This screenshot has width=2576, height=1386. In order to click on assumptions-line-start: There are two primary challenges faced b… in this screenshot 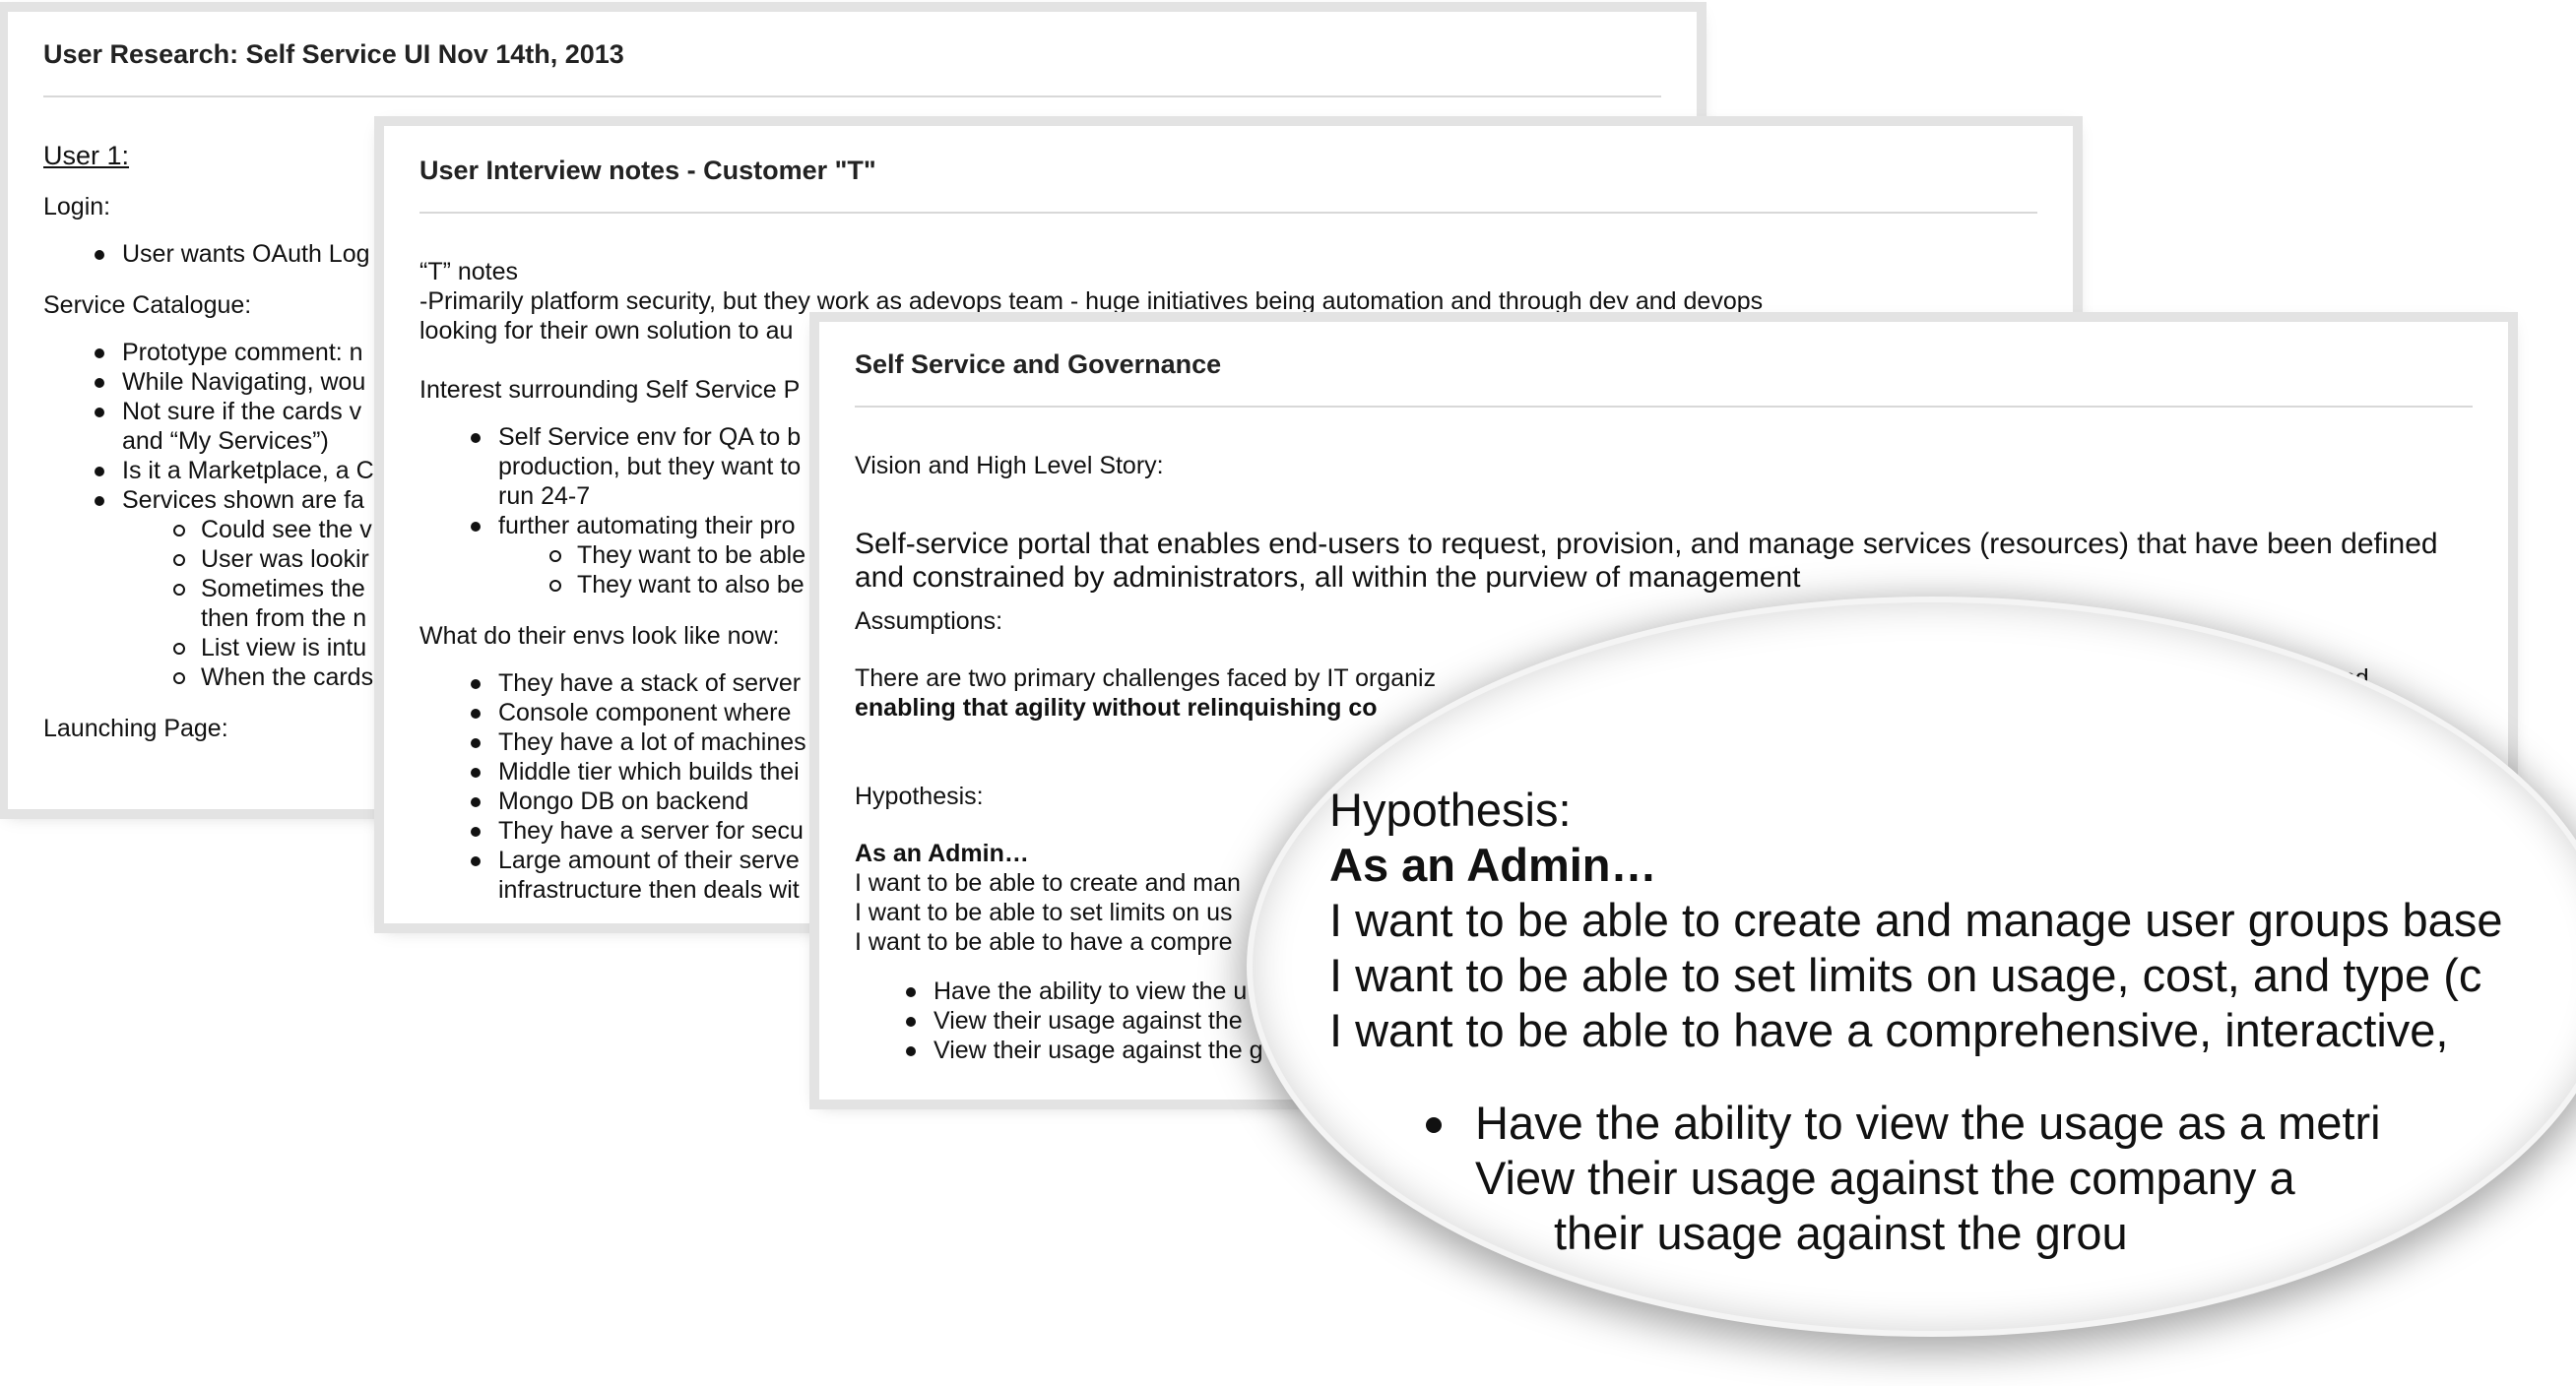, I will do `click(1146, 678)`.